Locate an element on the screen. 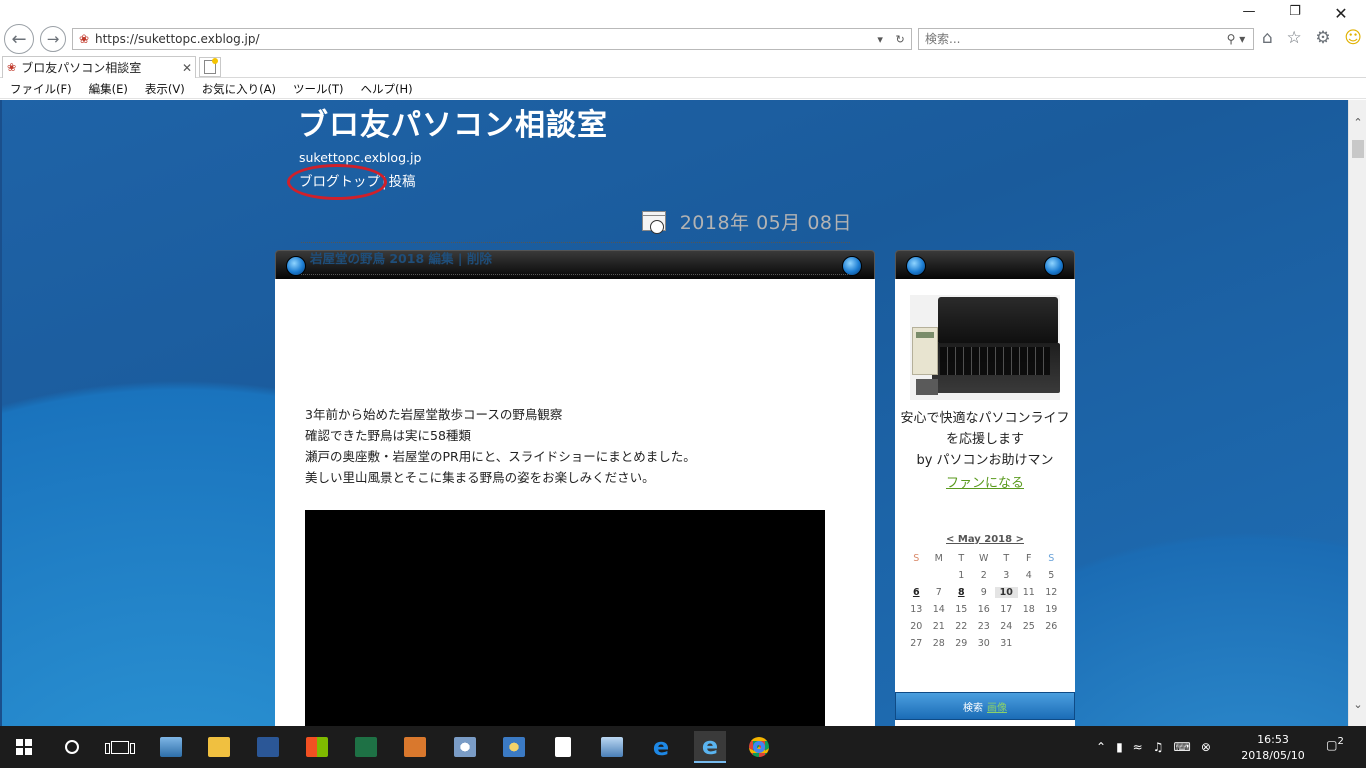 The width and height of the screenshot is (1366, 768). post-line: 瀬戸の奥座敷・岩屋堂のPR用にと、スライドショーにまとめました。 is located at coordinates (500, 456).